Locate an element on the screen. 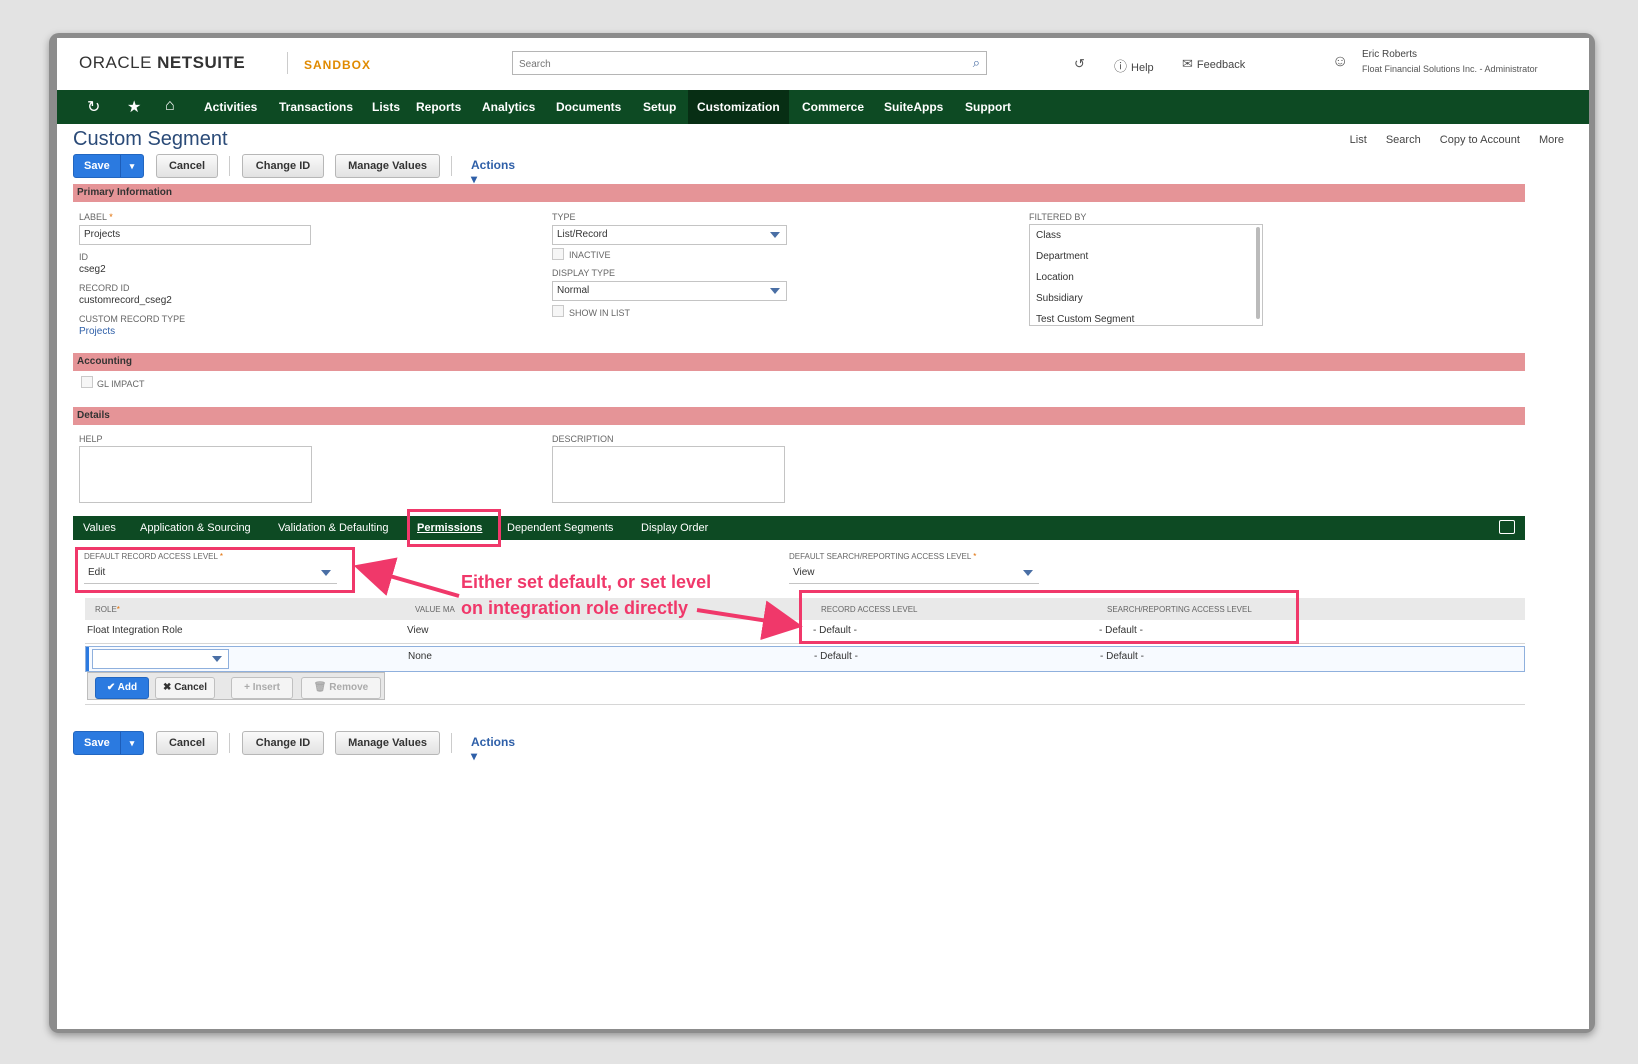 The image size is (1638, 1064). arrow-to-default-access is located at coordinates (406, 577).